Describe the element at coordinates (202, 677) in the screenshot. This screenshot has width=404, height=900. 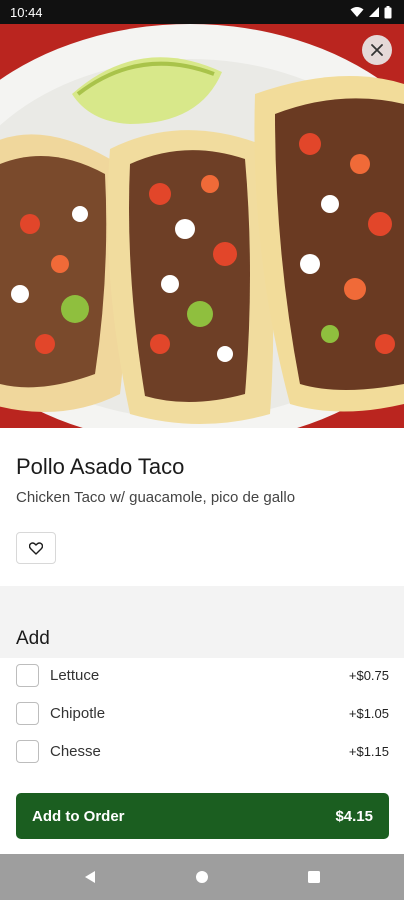
I see `option-lettuce: Lettuce +$0.75` at that location.